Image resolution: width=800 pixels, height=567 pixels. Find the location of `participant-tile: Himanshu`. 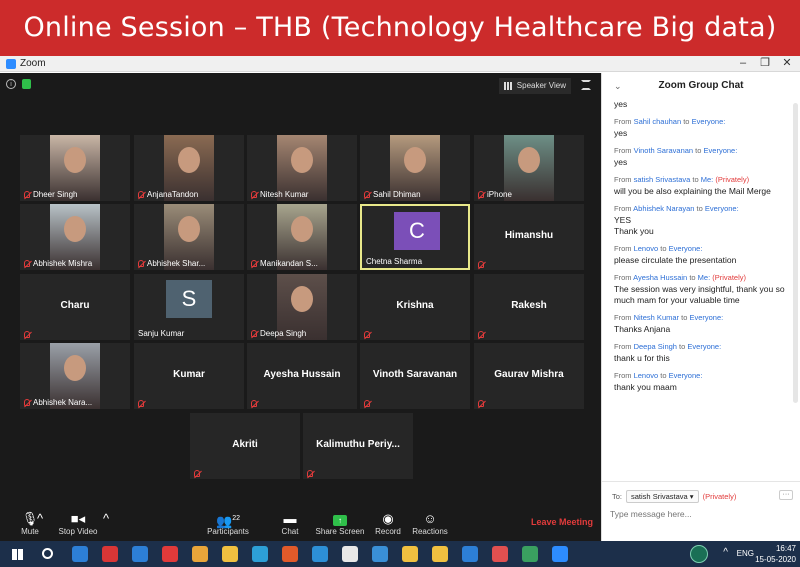

participant-tile: Himanshu is located at coordinates (529, 237).